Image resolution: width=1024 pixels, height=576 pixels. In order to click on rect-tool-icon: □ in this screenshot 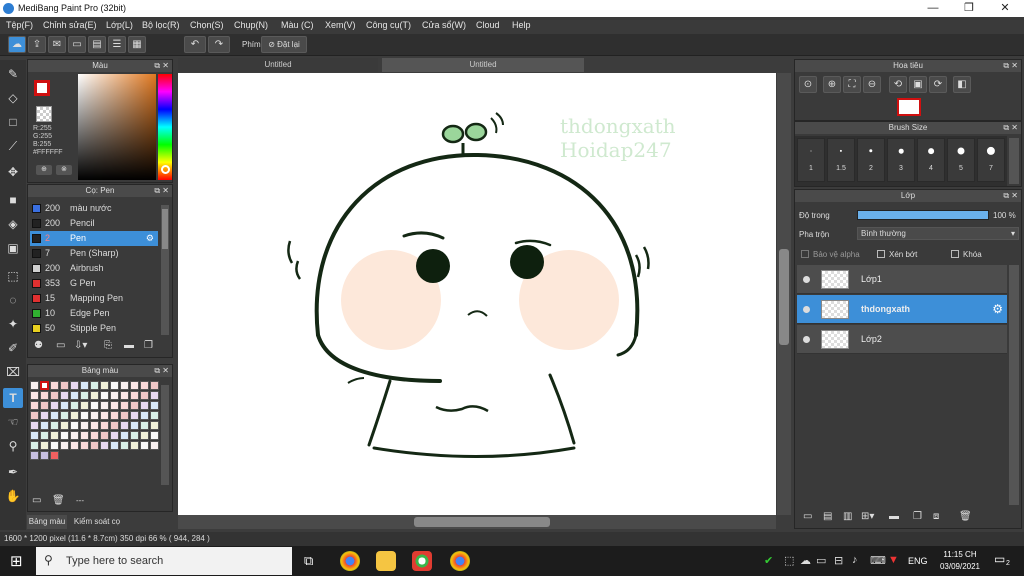, I will do `click(13, 122)`.